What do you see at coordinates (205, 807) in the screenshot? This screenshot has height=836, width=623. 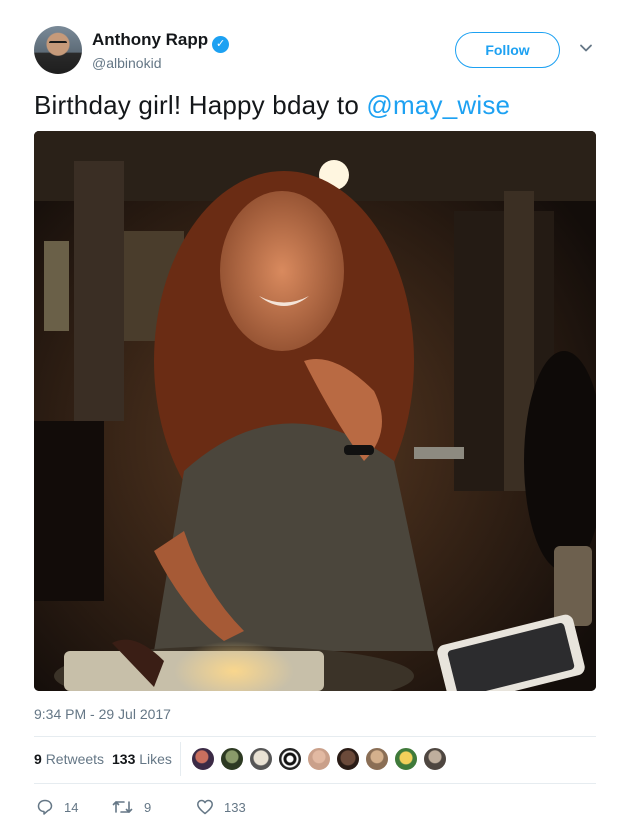 I see `heart-icon` at bounding box center [205, 807].